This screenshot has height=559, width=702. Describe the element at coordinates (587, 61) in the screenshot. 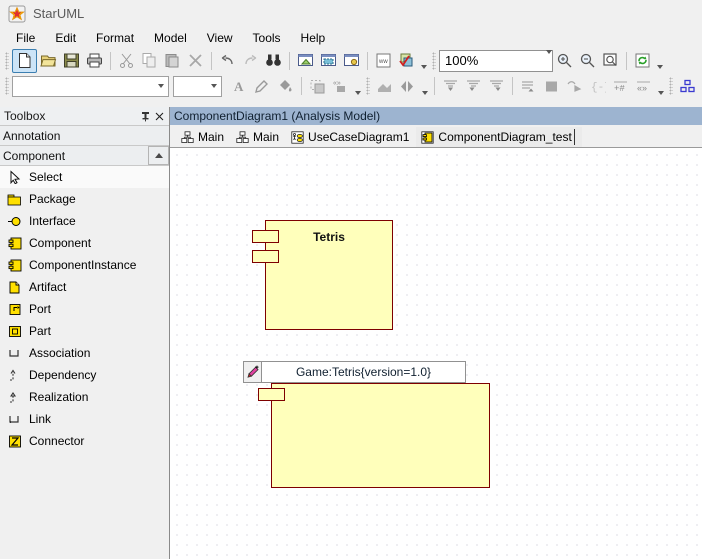

I see `zoom-out-button` at that location.